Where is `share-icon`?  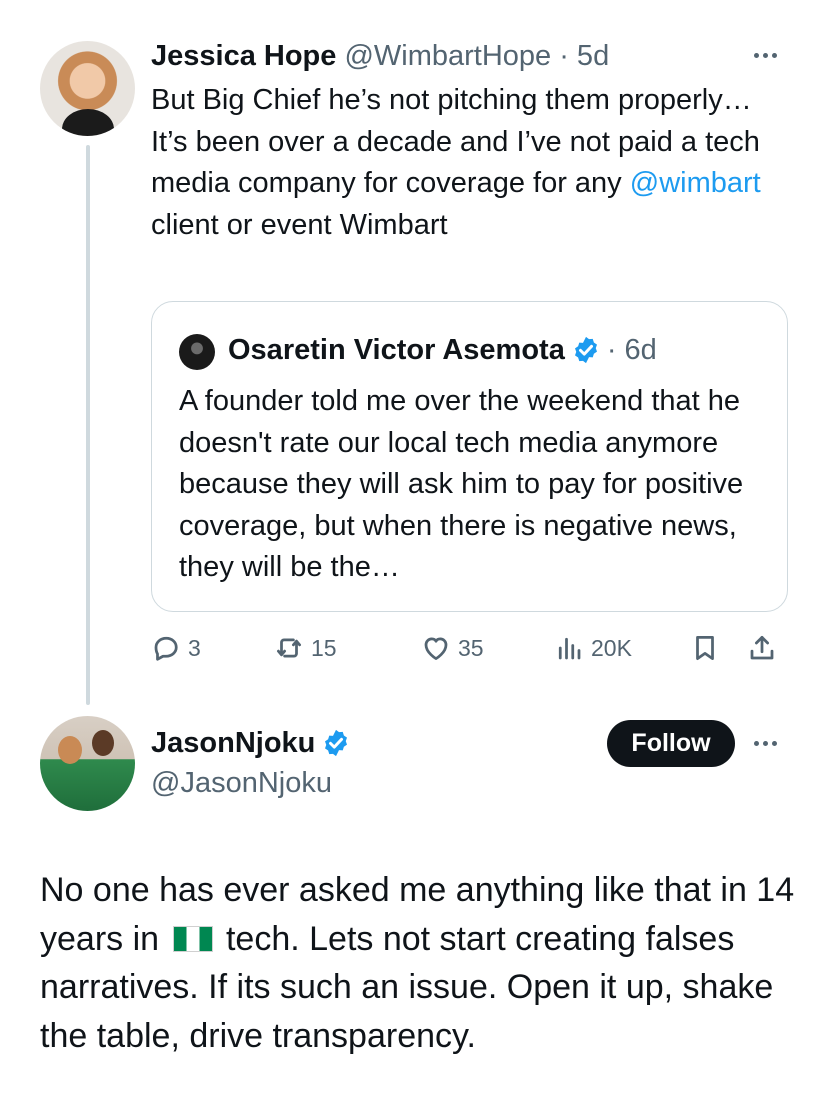 share-icon is located at coordinates (762, 648).